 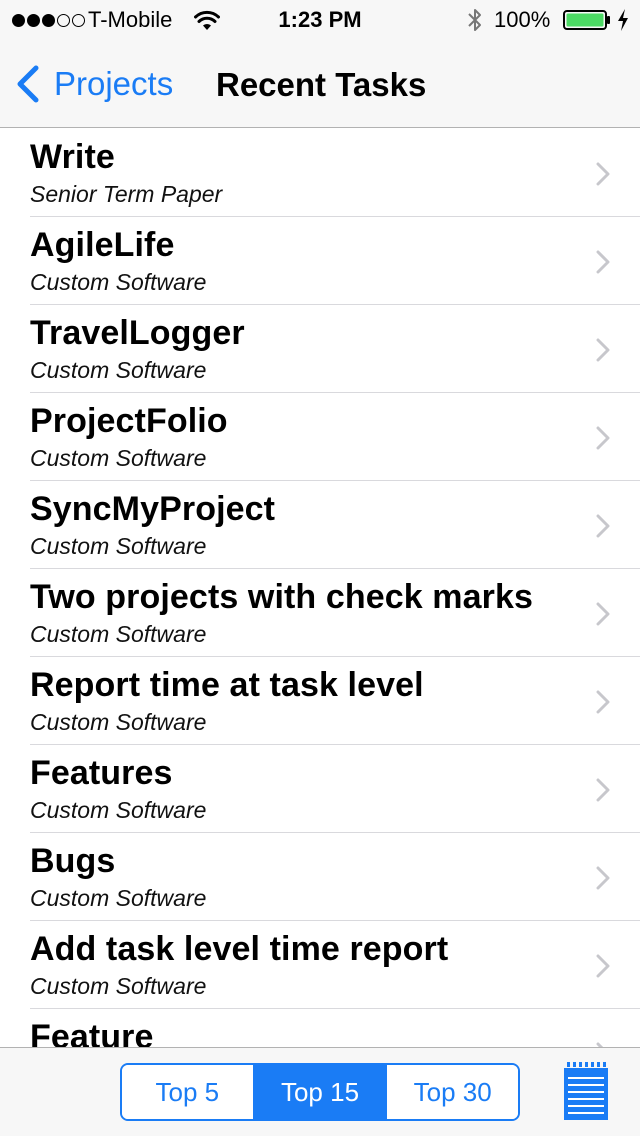 I want to click on battery-percentage: 100%, so click(x=522, y=19).